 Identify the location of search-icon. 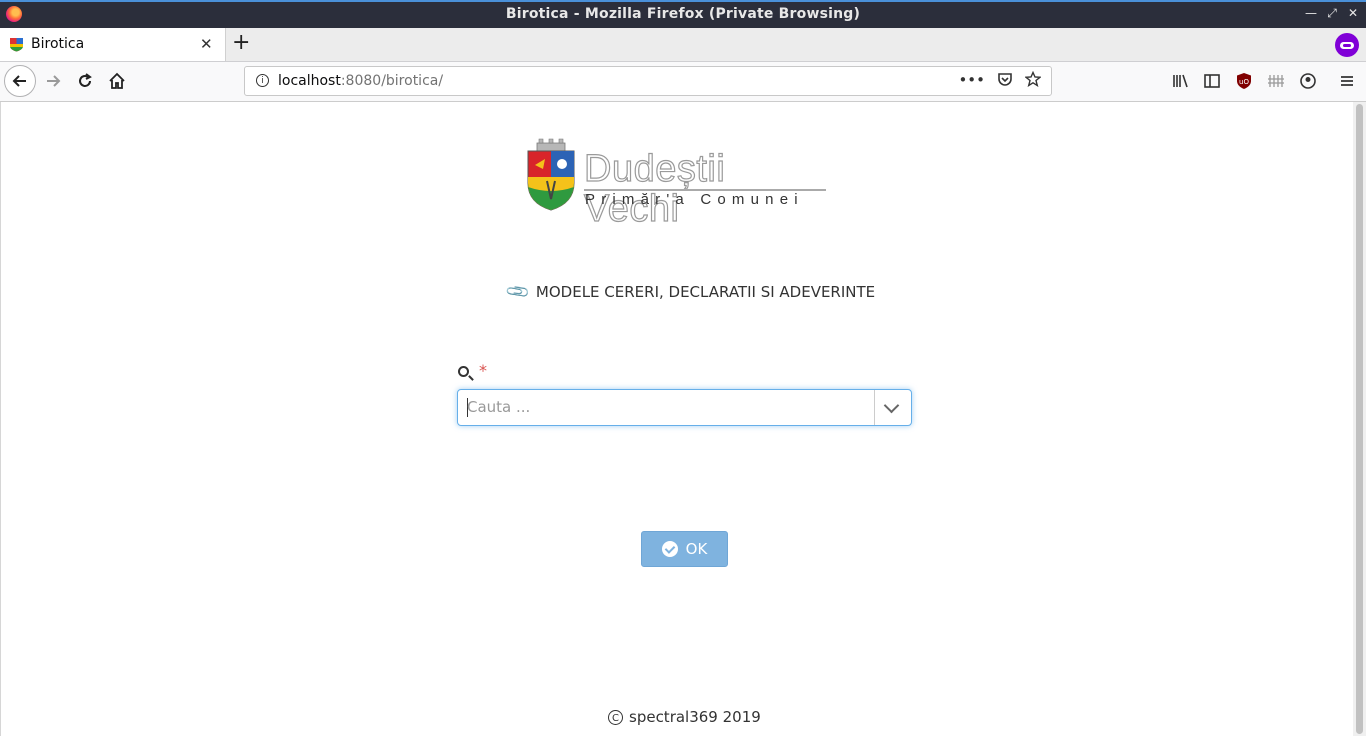
(463, 371).